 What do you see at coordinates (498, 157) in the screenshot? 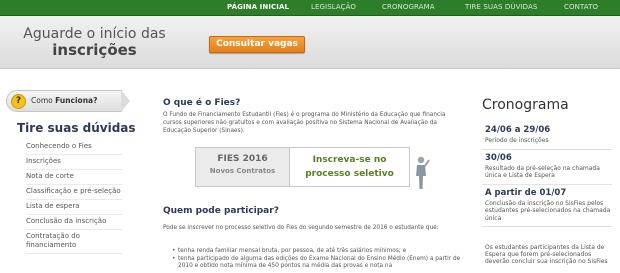
I see `cronograma-date: 30/06` at bounding box center [498, 157].